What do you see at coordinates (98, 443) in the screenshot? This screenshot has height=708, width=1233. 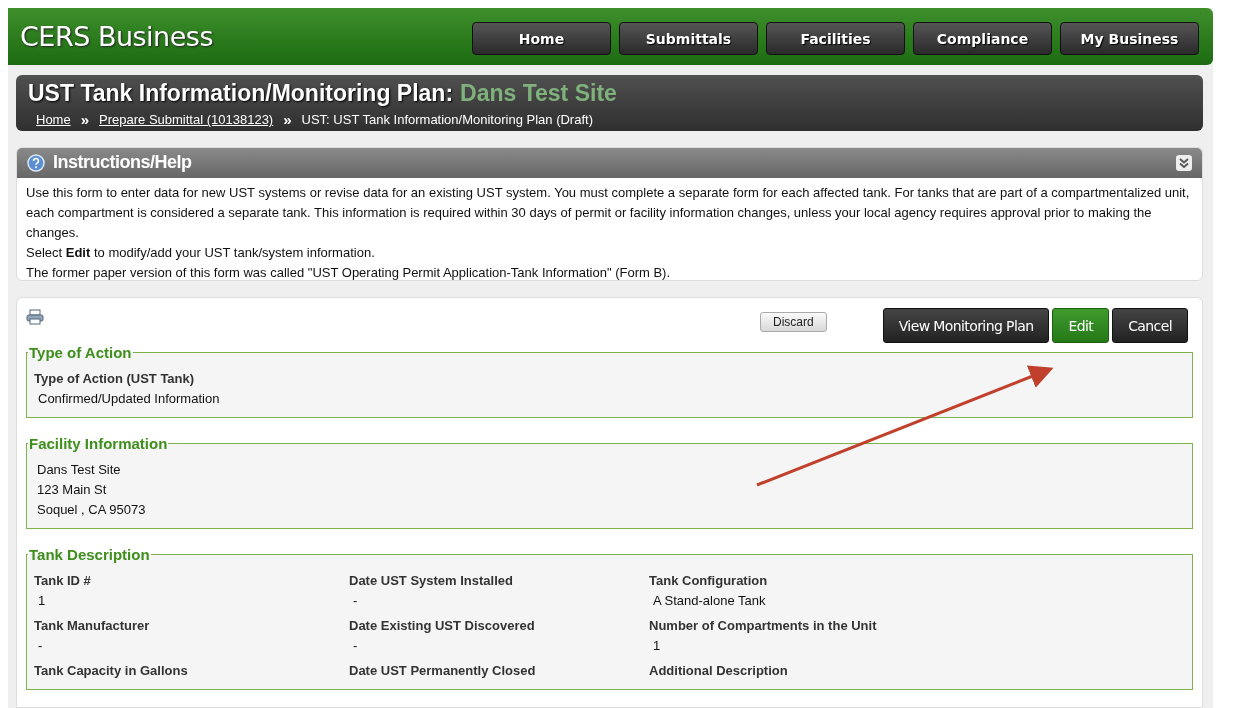 I see `section-title: Facility Information` at bounding box center [98, 443].